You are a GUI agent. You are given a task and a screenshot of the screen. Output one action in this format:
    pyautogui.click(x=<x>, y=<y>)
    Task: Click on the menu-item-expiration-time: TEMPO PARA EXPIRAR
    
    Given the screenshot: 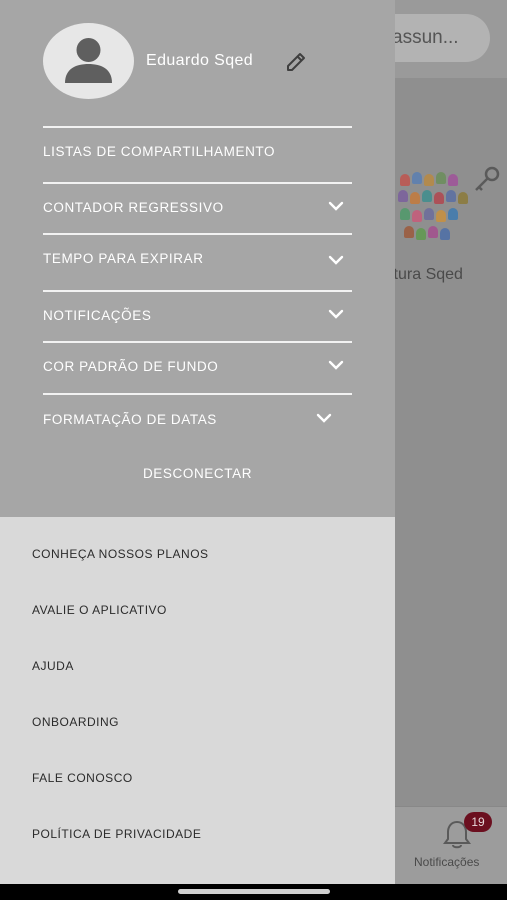 What is the action you would take?
    pyautogui.click(x=197, y=259)
    